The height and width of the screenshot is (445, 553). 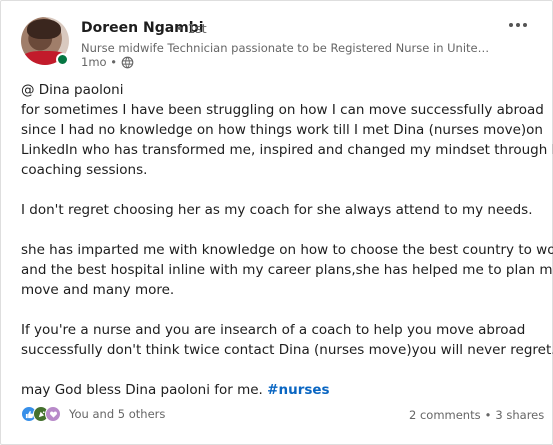 I want to click on hashtag-link: #nurses, so click(x=298, y=390).